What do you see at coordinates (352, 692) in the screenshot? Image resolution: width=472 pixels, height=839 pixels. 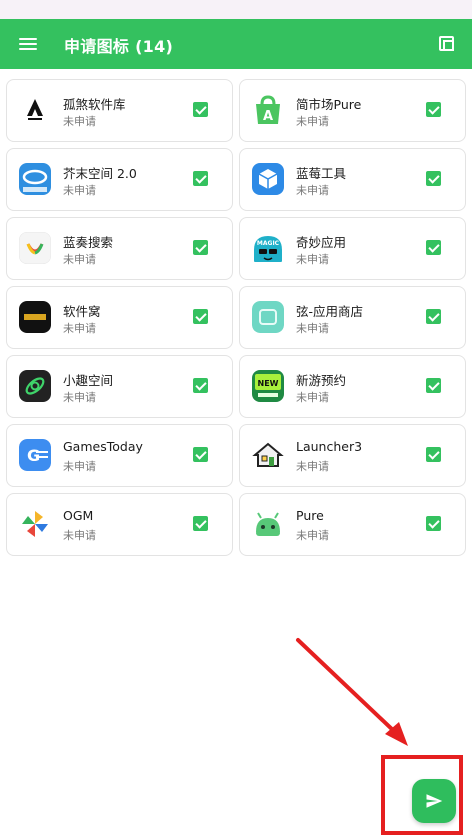 I see `annotation-arrow` at bounding box center [352, 692].